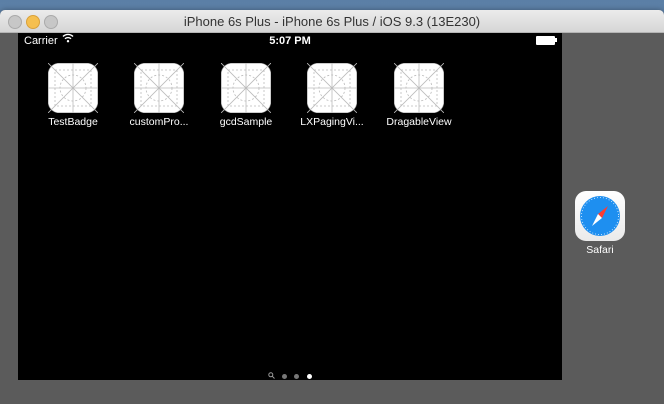  I want to click on app-gcdsample: gcdSample, so click(246, 95).